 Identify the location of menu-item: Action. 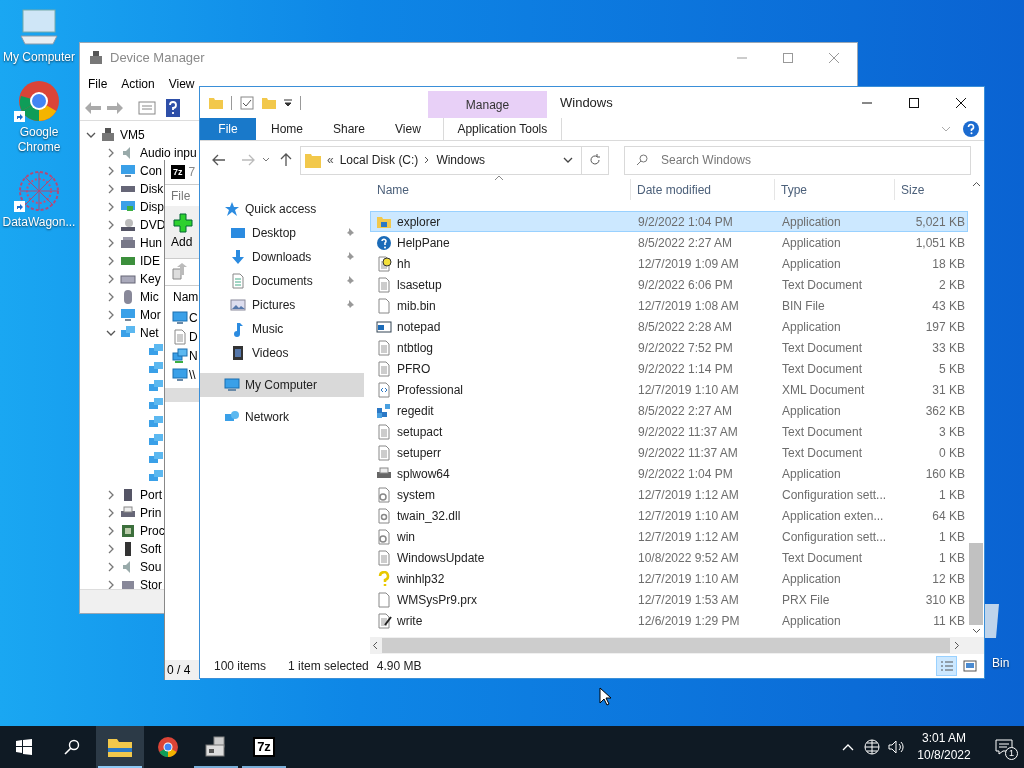
(138, 84).